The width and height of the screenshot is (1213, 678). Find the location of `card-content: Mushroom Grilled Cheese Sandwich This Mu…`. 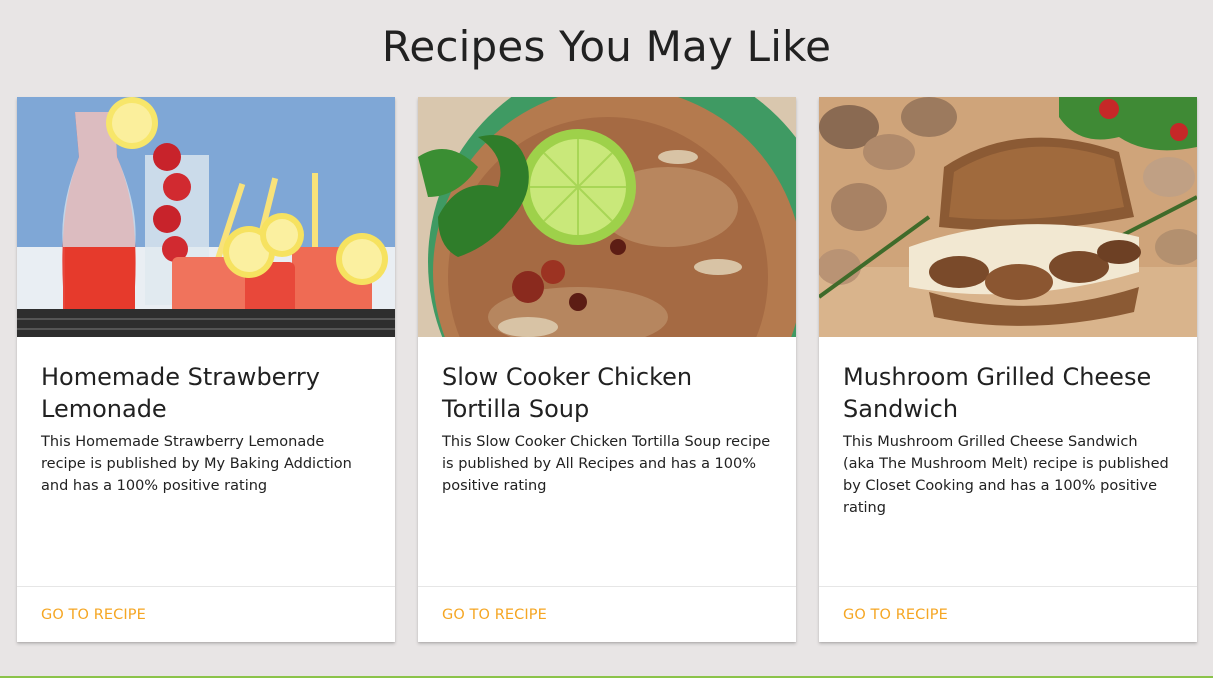

card-content: Mushroom Grilled Cheese Sandwich This Mu… is located at coordinates (1008, 428).